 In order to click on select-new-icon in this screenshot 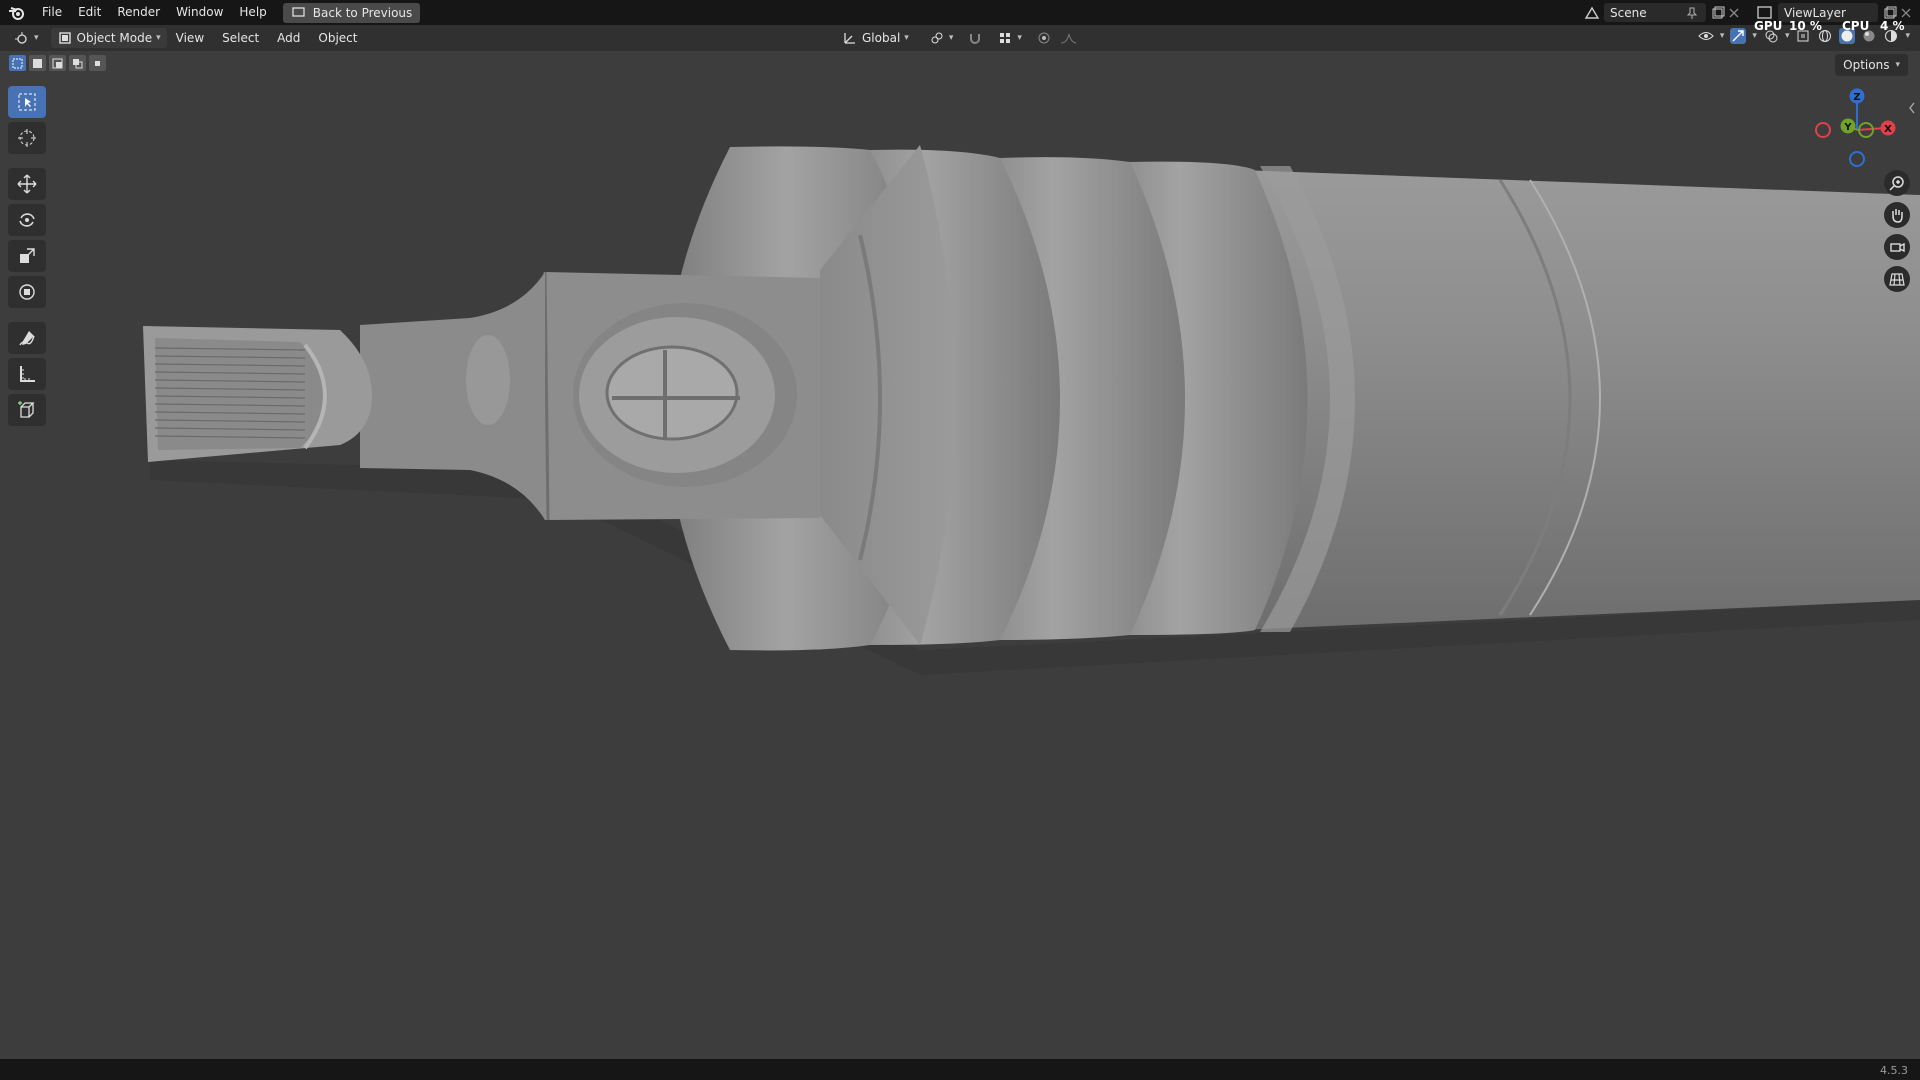, I will do `click(17, 63)`.